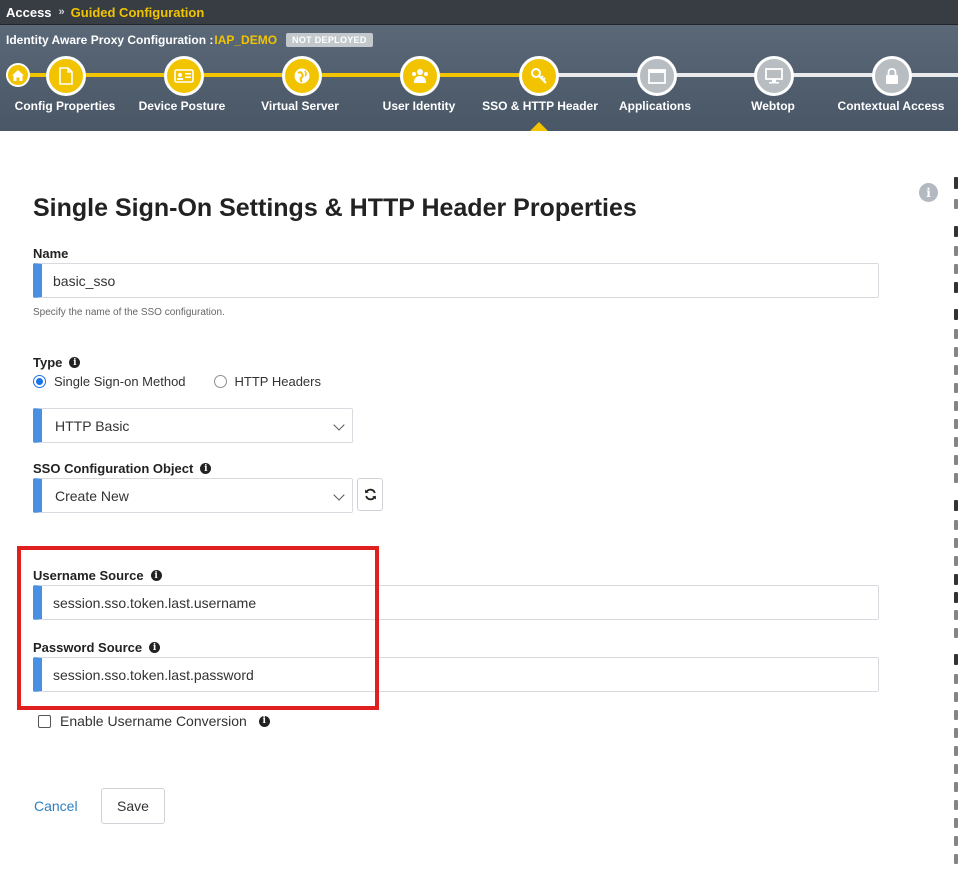  I want to click on wizard-step-user-identity, so click(420, 76).